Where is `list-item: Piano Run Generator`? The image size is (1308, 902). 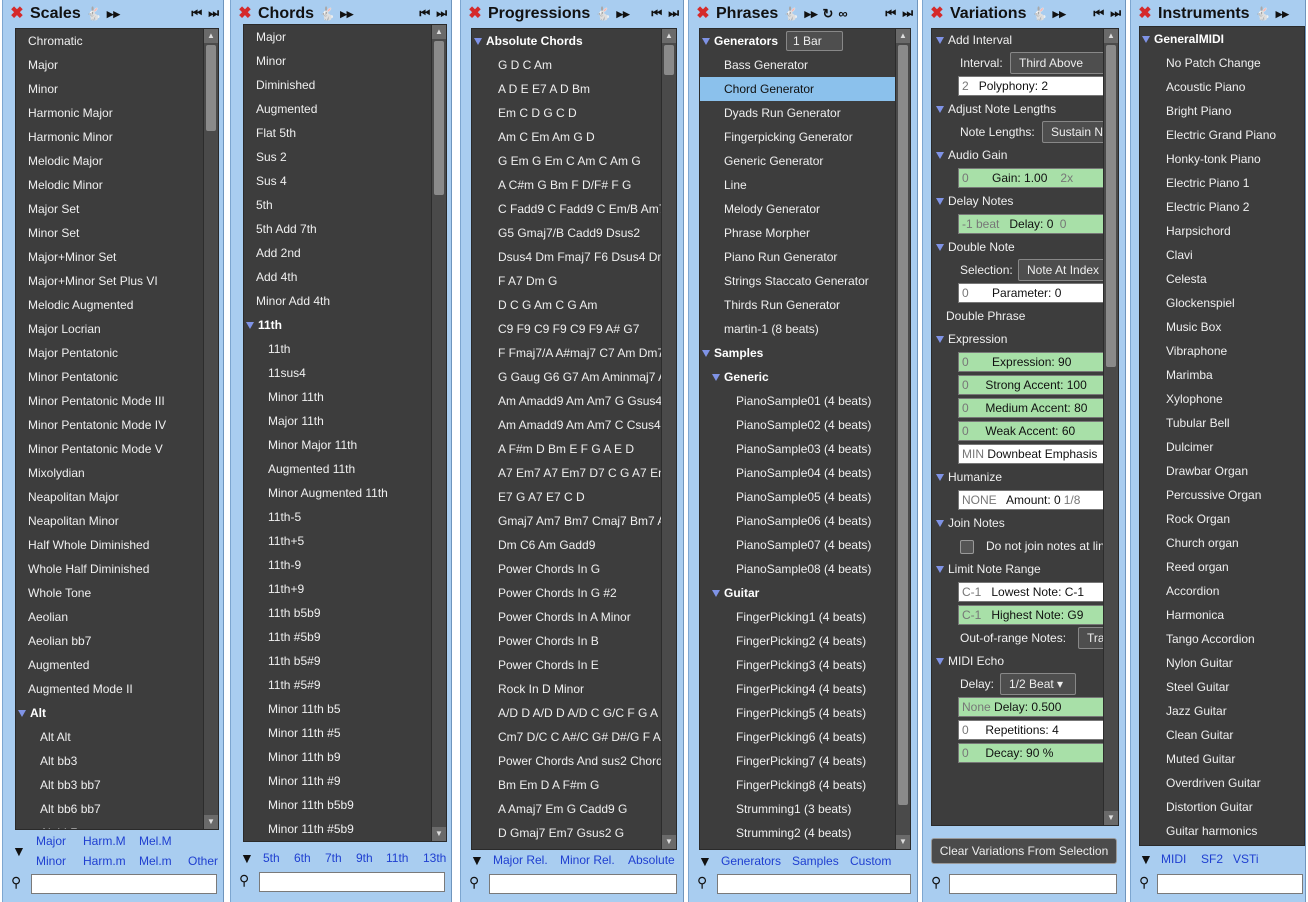 list-item: Piano Run Generator is located at coordinates (798, 257).